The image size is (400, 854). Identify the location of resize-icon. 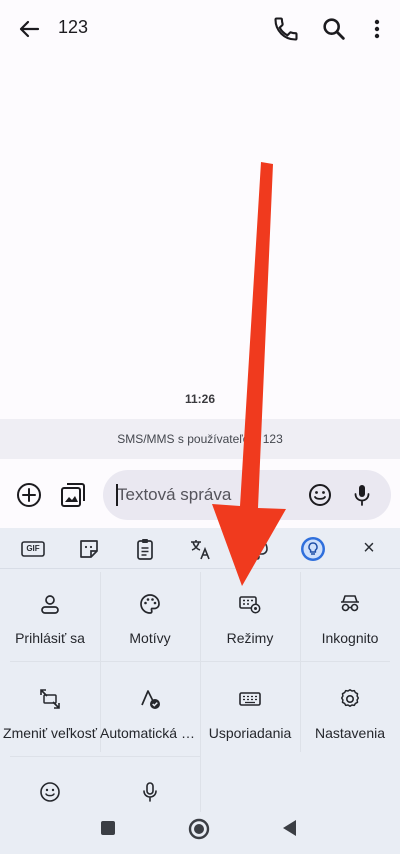
(50, 699).